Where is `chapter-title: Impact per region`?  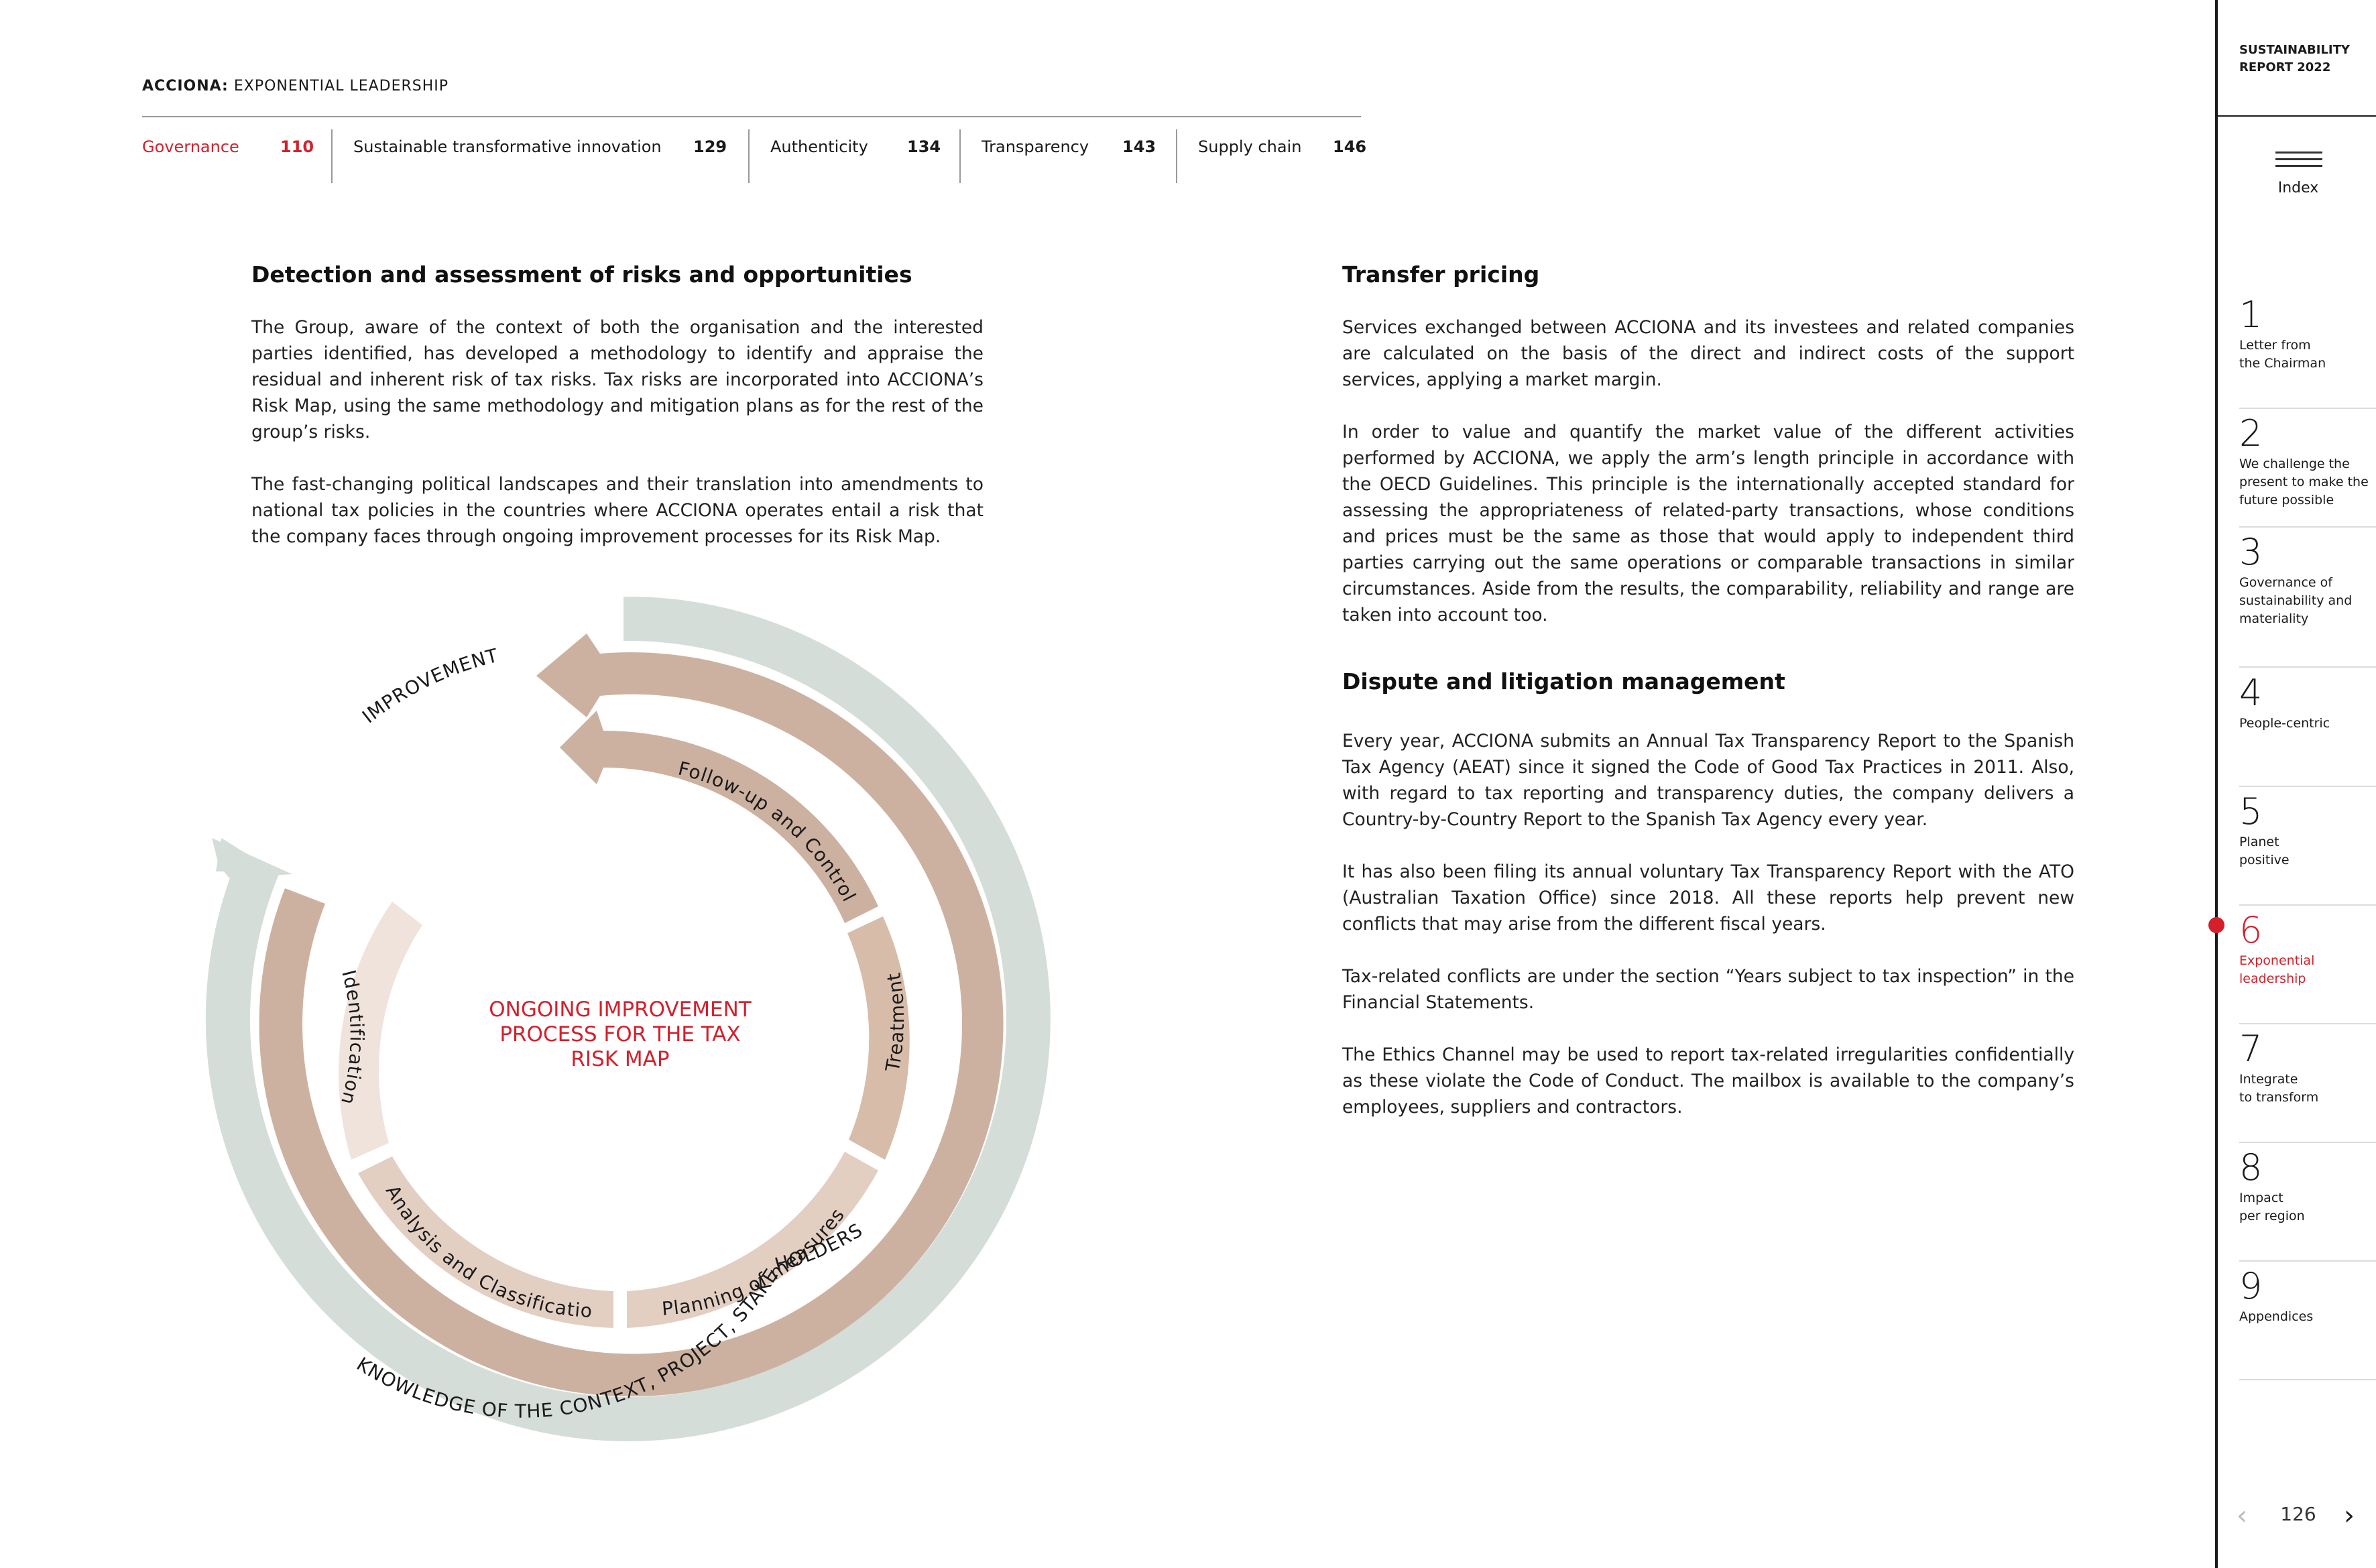 chapter-title: Impact per region is located at coordinates (2272, 1207).